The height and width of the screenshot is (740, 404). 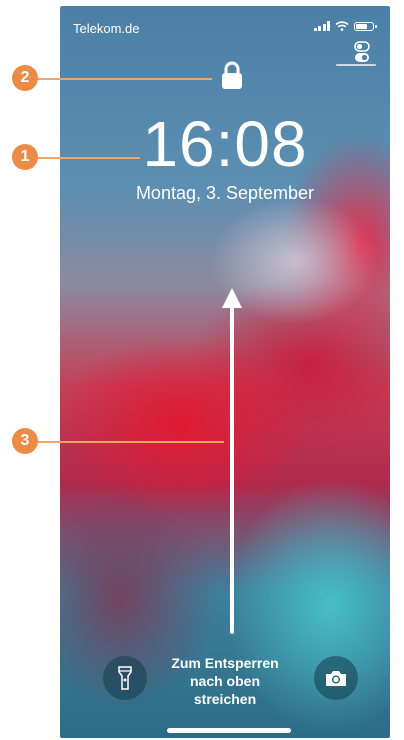 What do you see at coordinates (106, 28) in the screenshot?
I see `carrier-name: Telekom.de` at bounding box center [106, 28].